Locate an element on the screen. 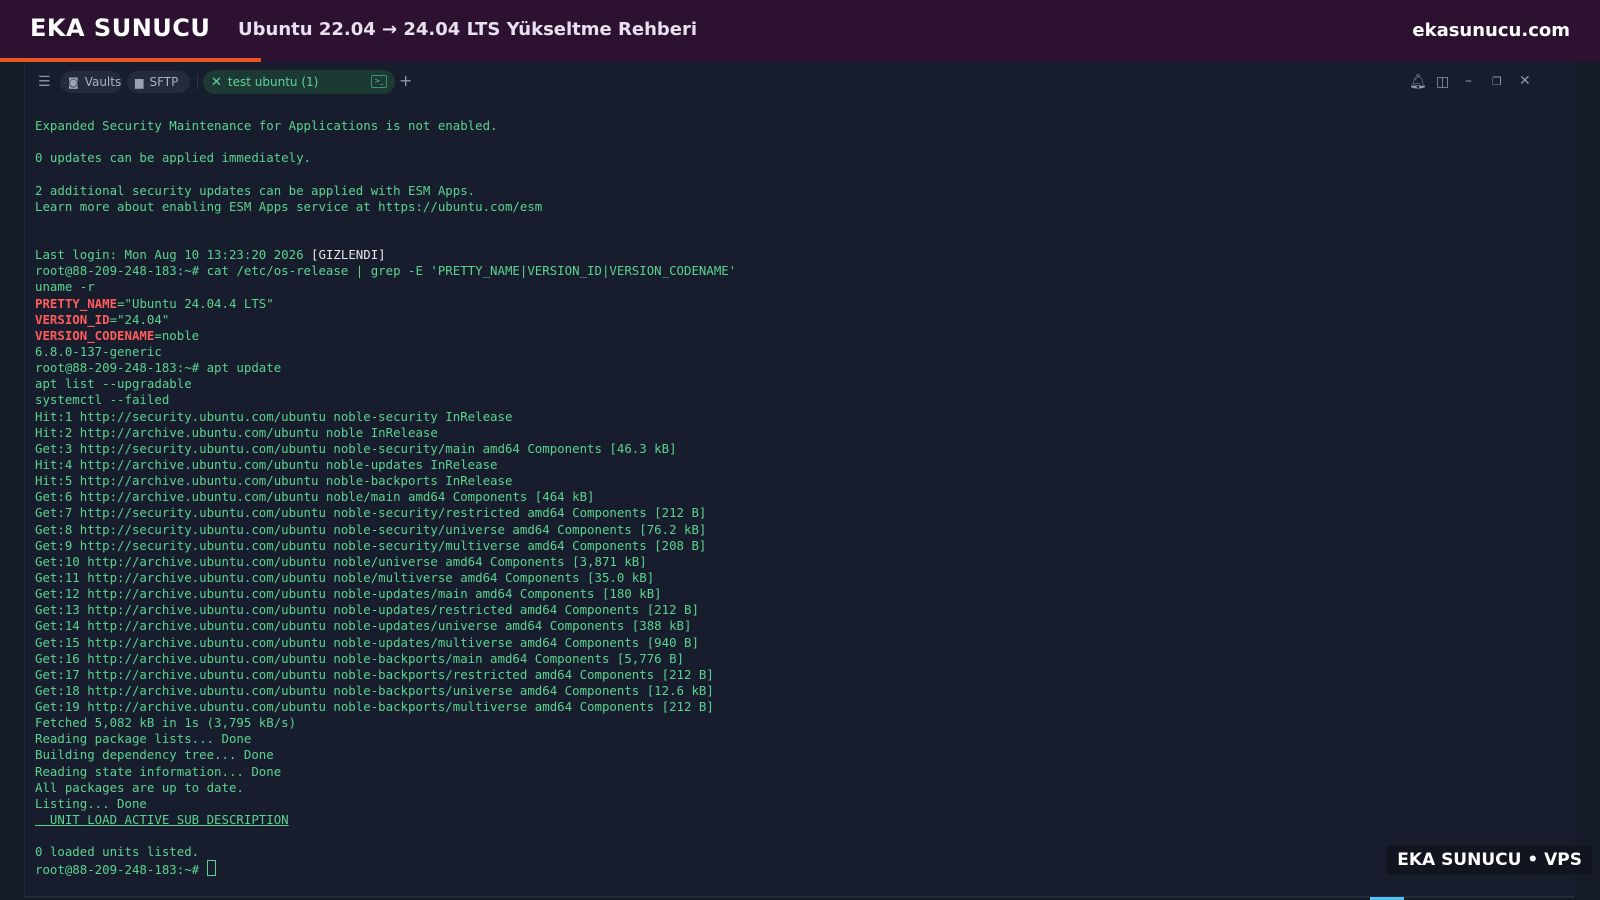 Image resolution: width=1600 pixels, height=900 pixels. vaults-label: Vaults is located at coordinates (103, 82).